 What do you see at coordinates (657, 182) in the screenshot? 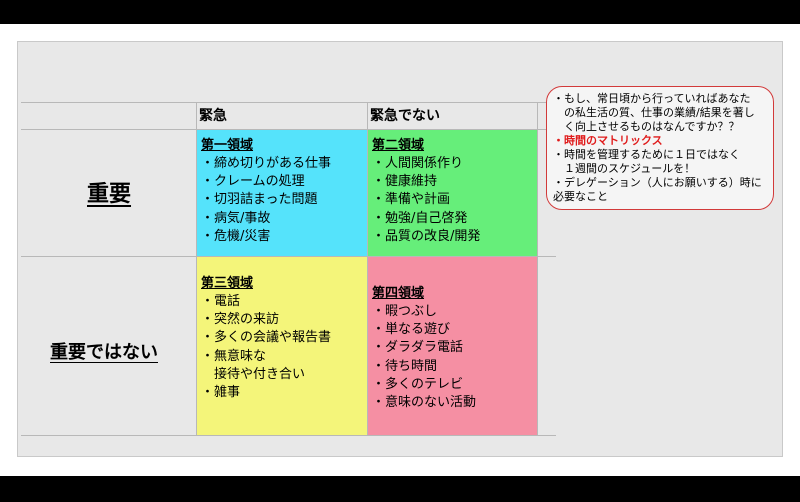
I see `note-line: ・デレゲーション（人にお願いする）時に` at bounding box center [657, 182].